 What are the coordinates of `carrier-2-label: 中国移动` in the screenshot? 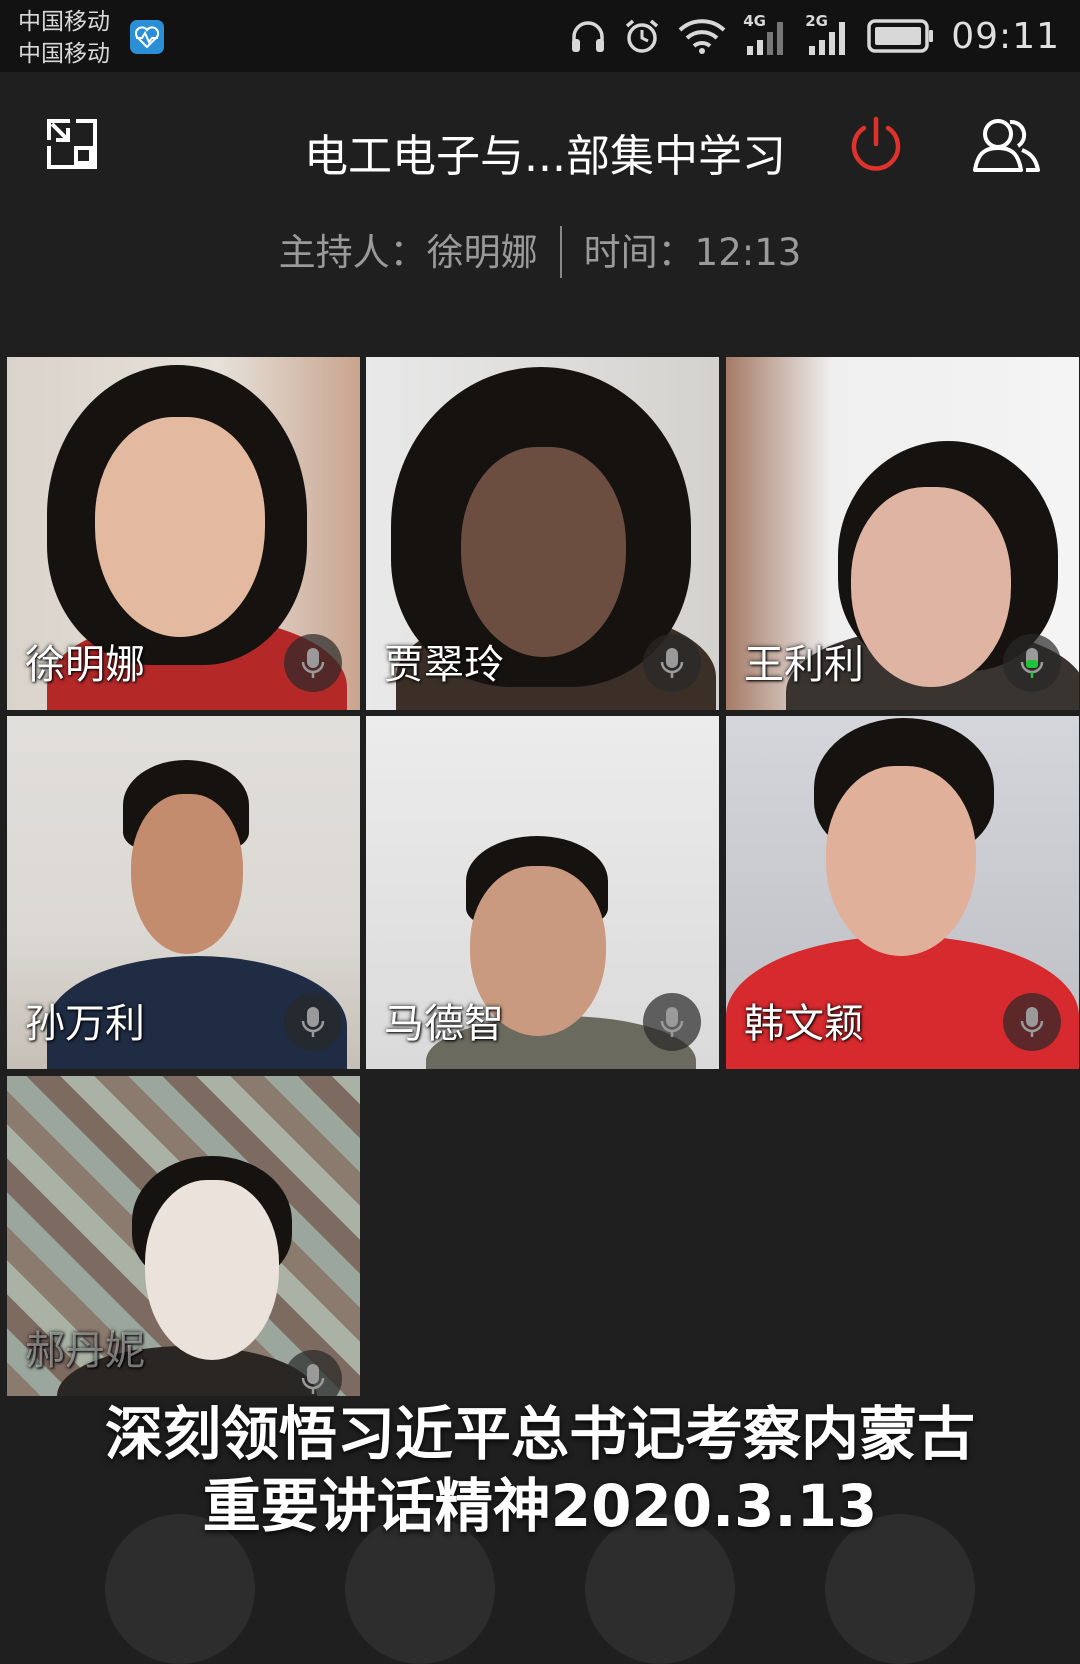 It's located at (64, 54).